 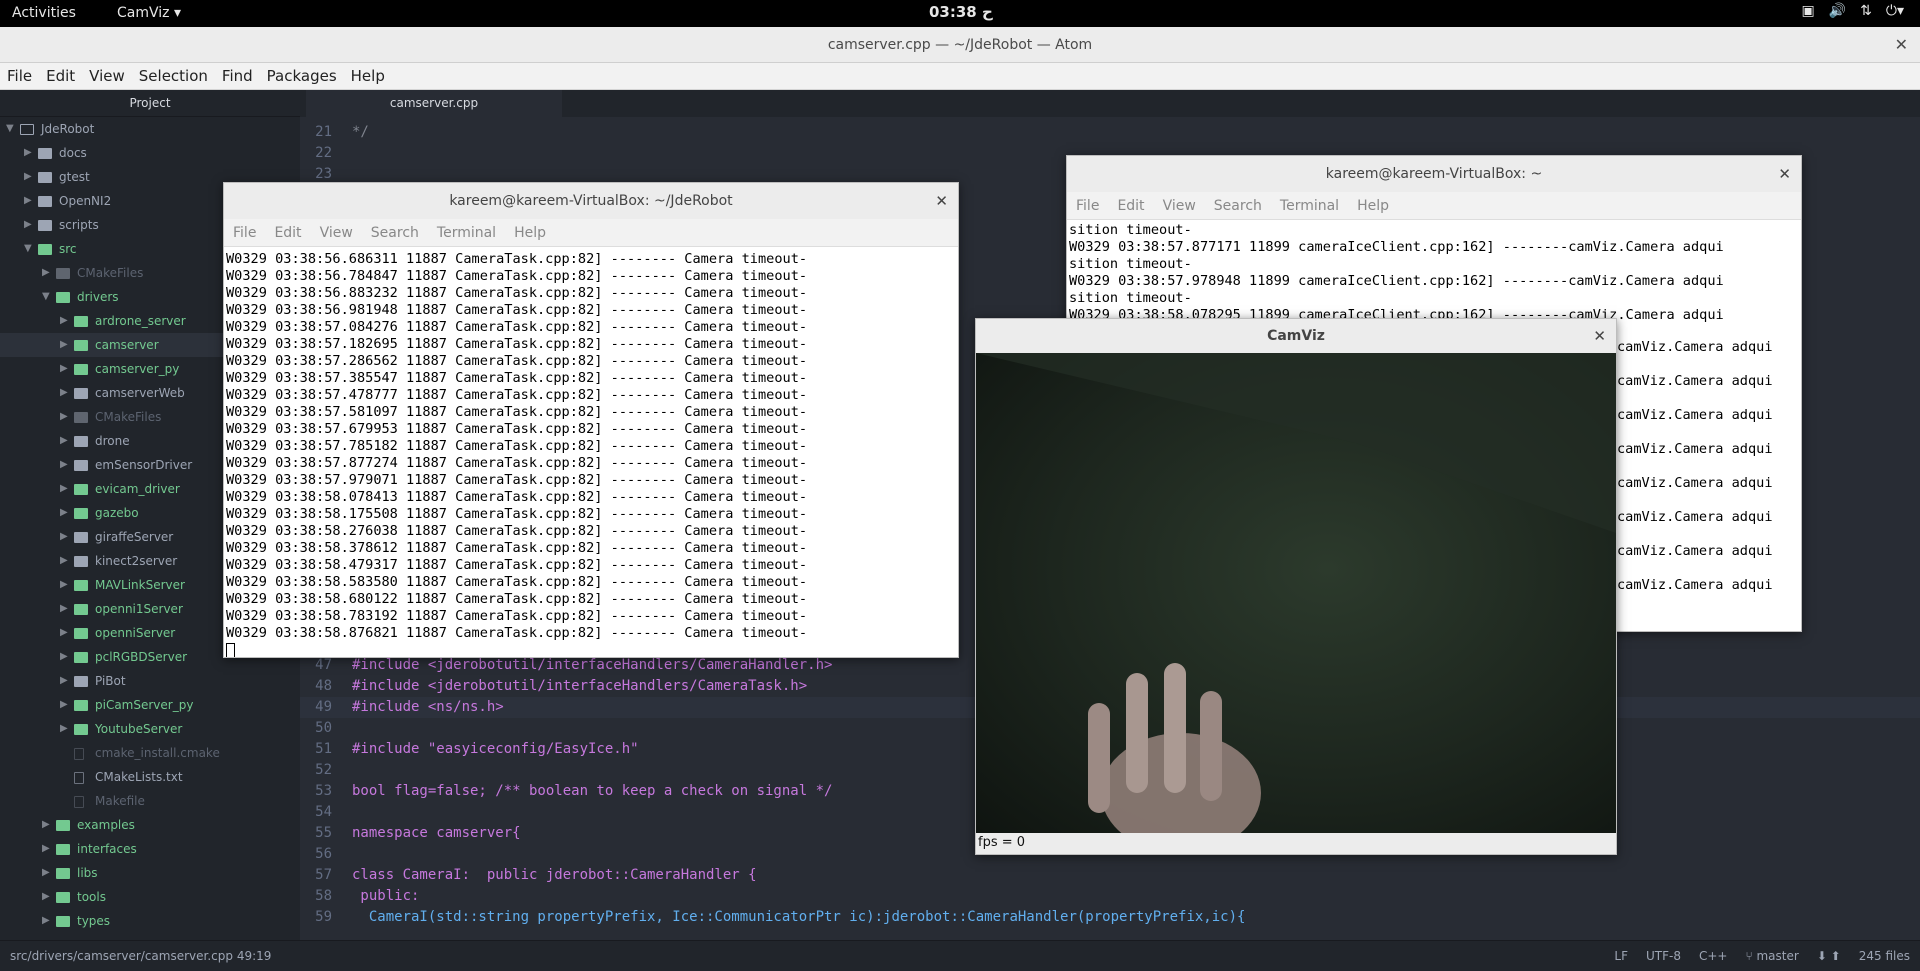 What do you see at coordinates (134, 537) in the screenshot?
I see `tree-item-label: giraffeServer` at bounding box center [134, 537].